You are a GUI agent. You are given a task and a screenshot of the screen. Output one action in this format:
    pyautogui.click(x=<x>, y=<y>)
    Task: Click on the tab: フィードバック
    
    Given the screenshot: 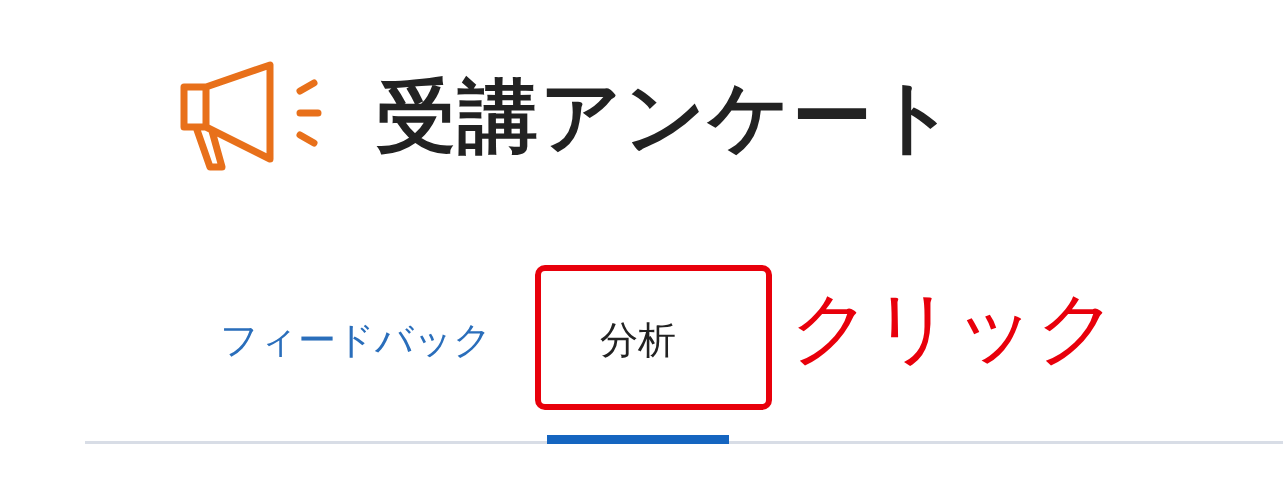 What is the action you would take?
    pyautogui.click(x=356, y=372)
    